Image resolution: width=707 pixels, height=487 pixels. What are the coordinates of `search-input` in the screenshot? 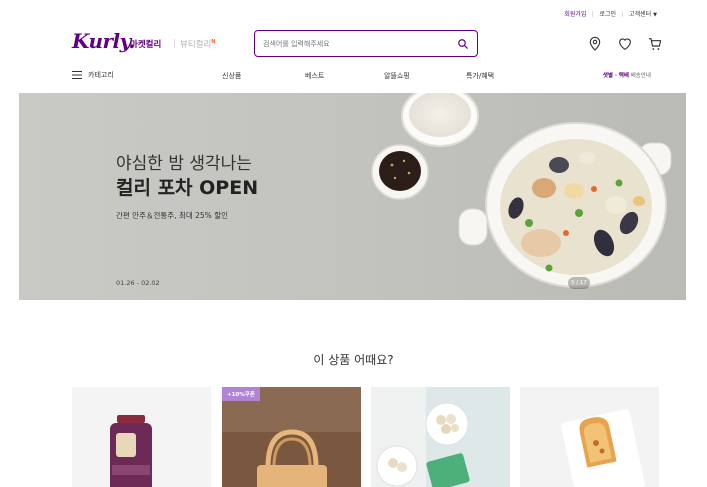 It's located at (360, 43).